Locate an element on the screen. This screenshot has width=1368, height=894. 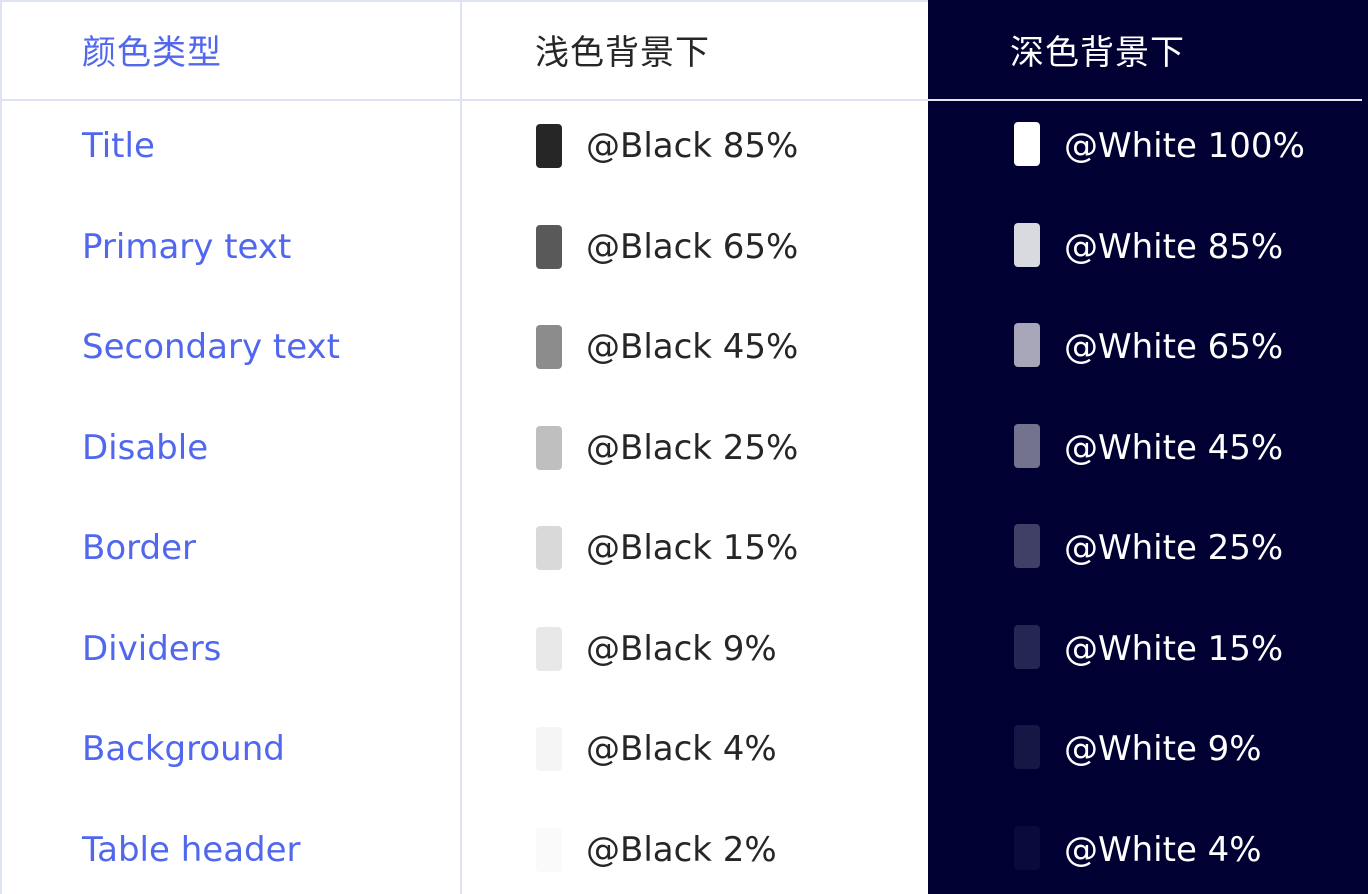
dark-color-value: @White 65% is located at coordinates (1174, 347).